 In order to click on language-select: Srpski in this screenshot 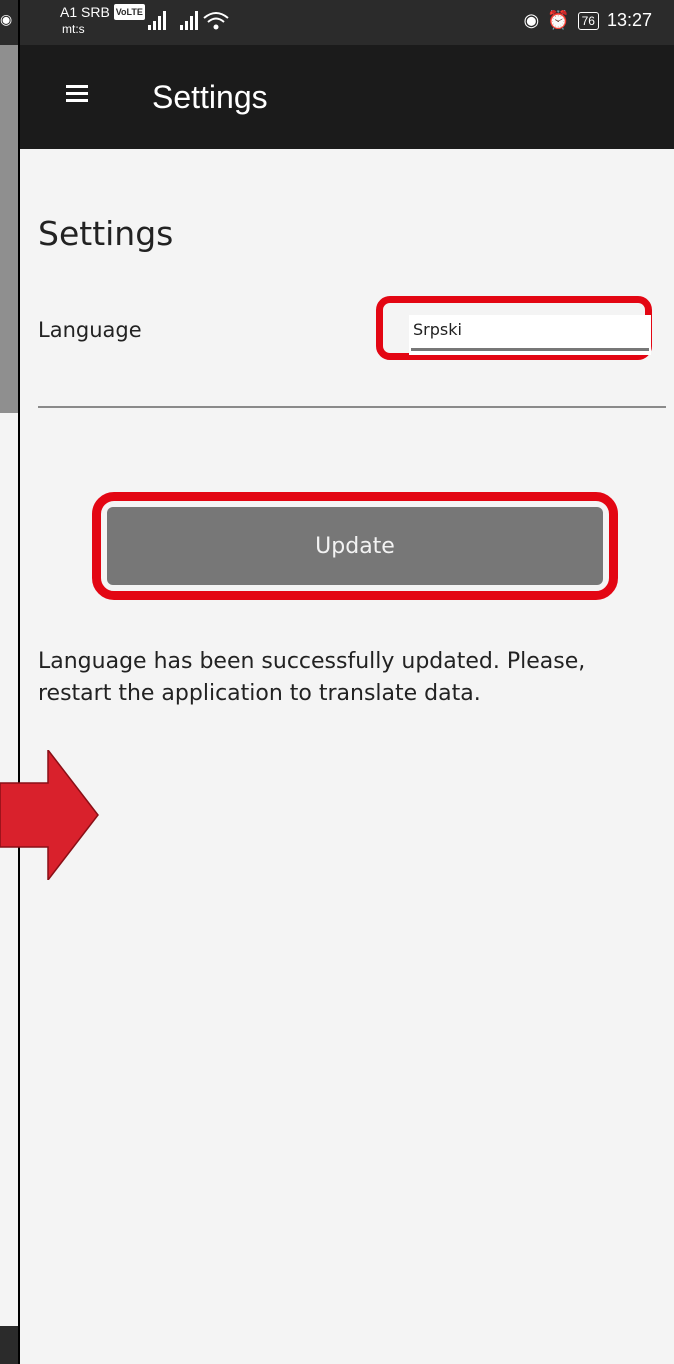, I will do `click(530, 335)`.